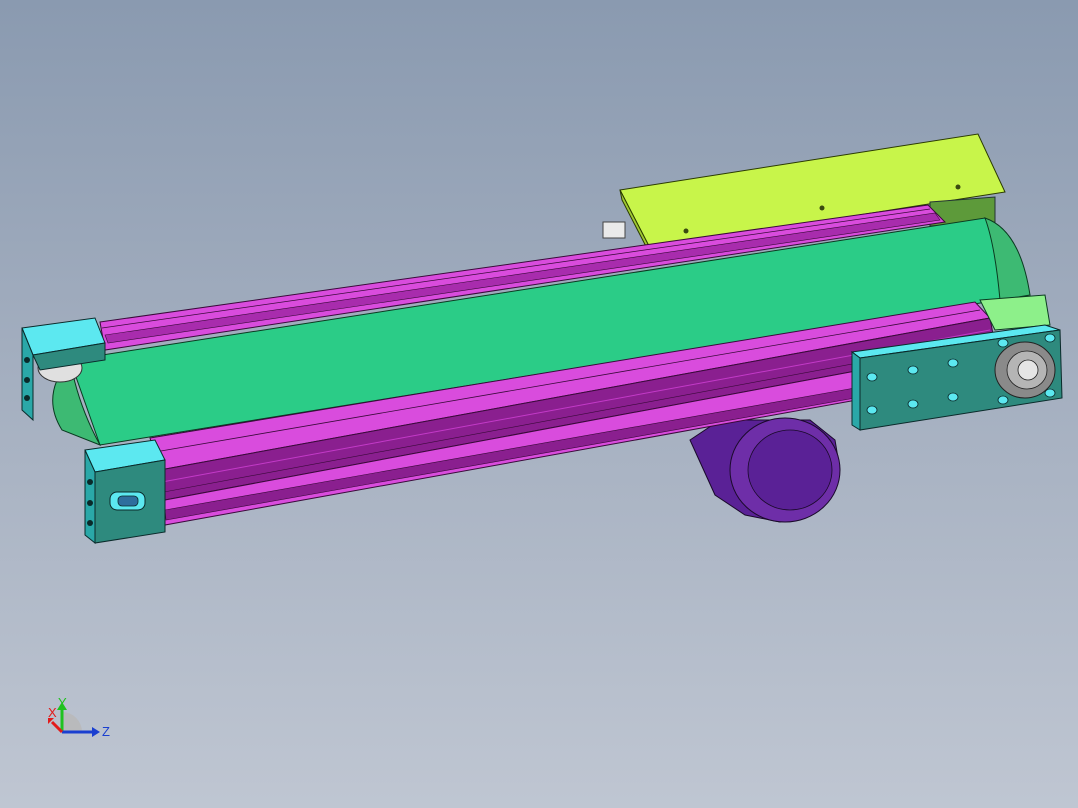 The width and height of the screenshot is (1078, 808). I want to click on y-axis-label: Y, so click(62, 702).